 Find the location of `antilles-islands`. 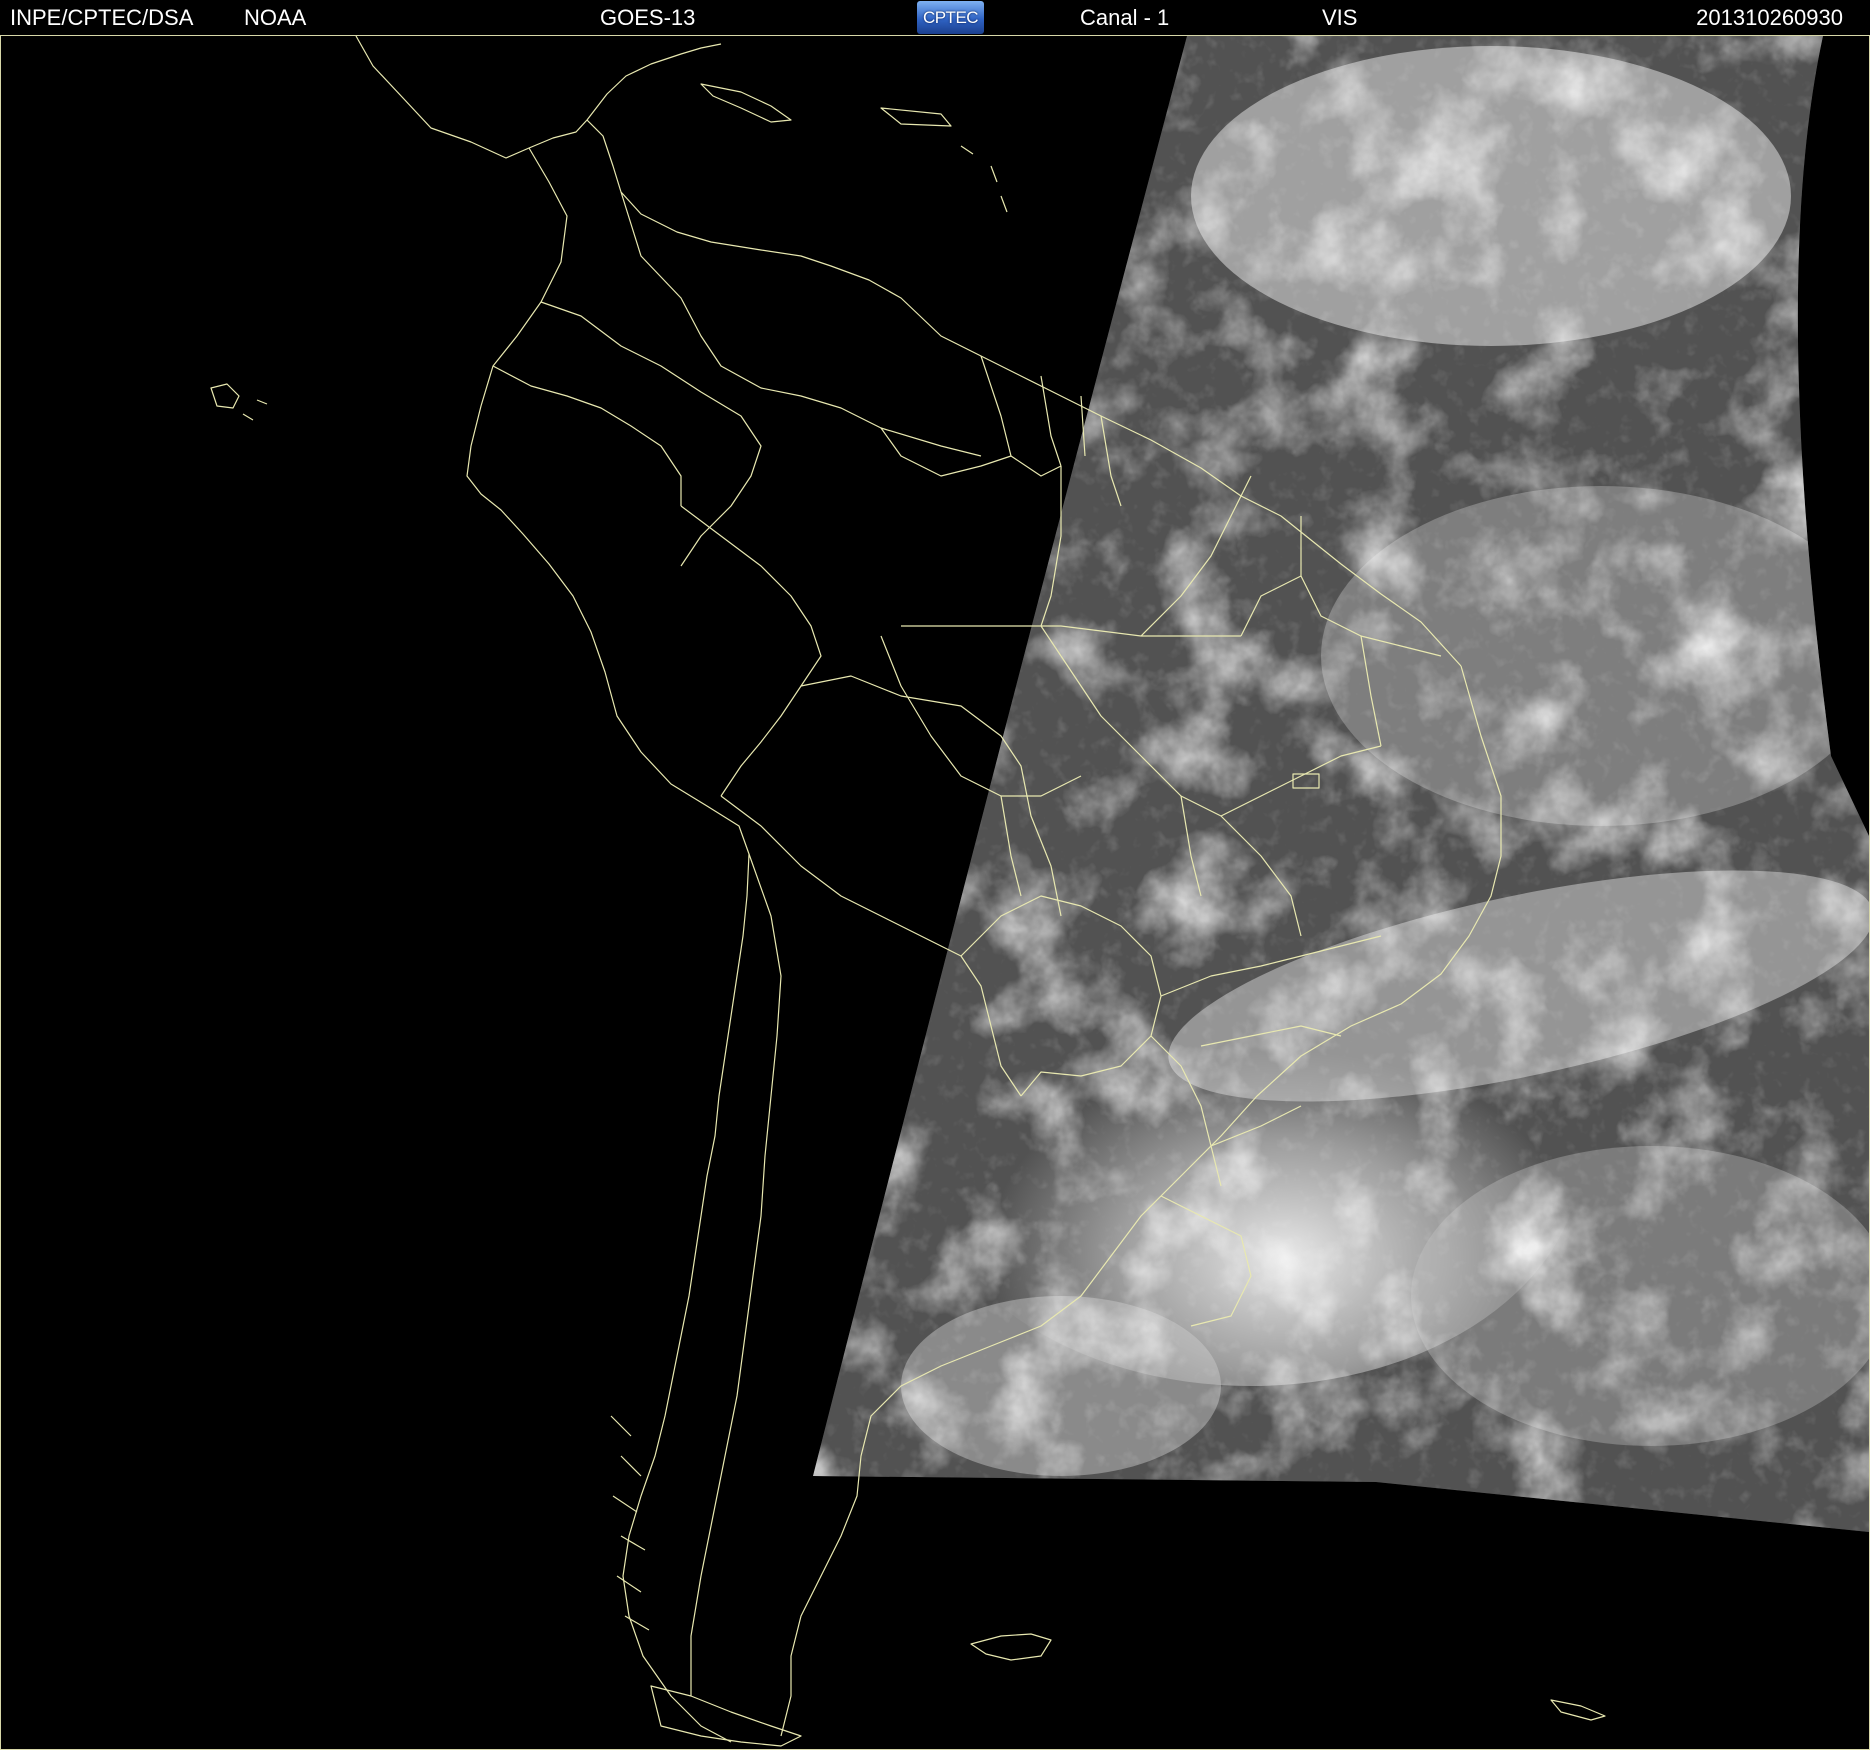

antilles-islands is located at coordinates (944, 160).